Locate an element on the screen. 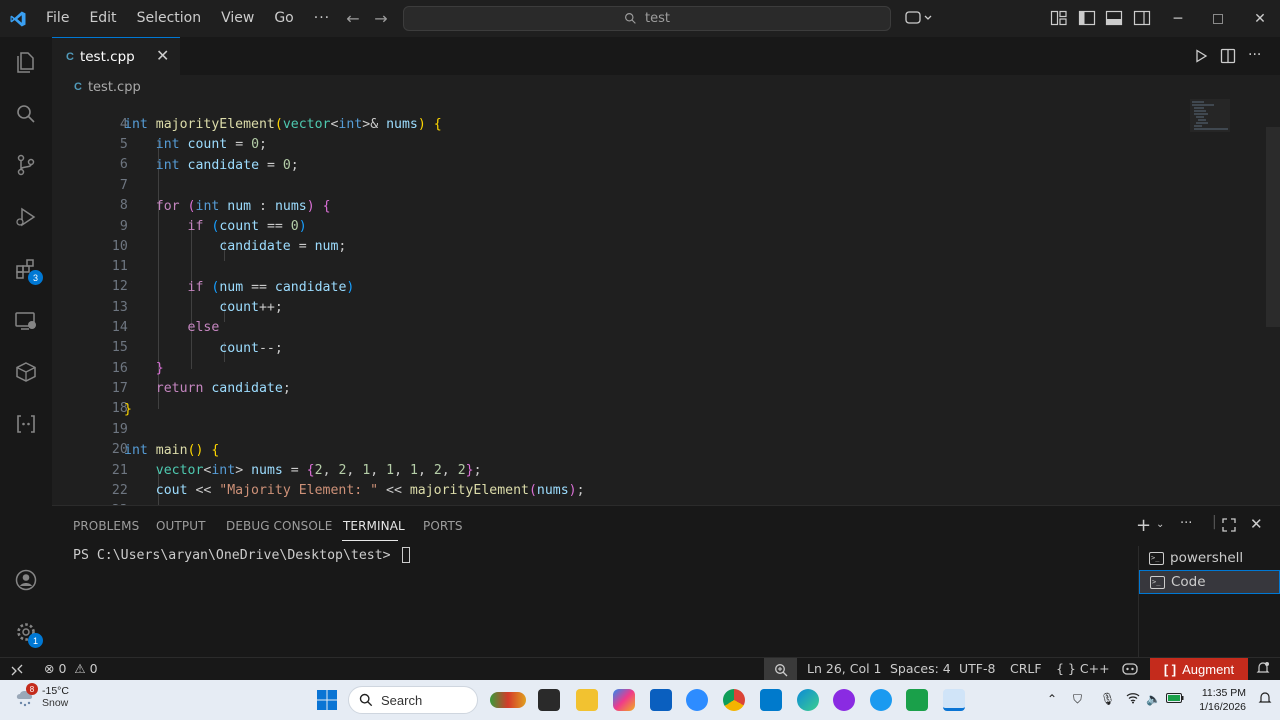 The width and height of the screenshot is (1280, 720). code-text: for (int num : nums) { is located at coordinates (243, 206).